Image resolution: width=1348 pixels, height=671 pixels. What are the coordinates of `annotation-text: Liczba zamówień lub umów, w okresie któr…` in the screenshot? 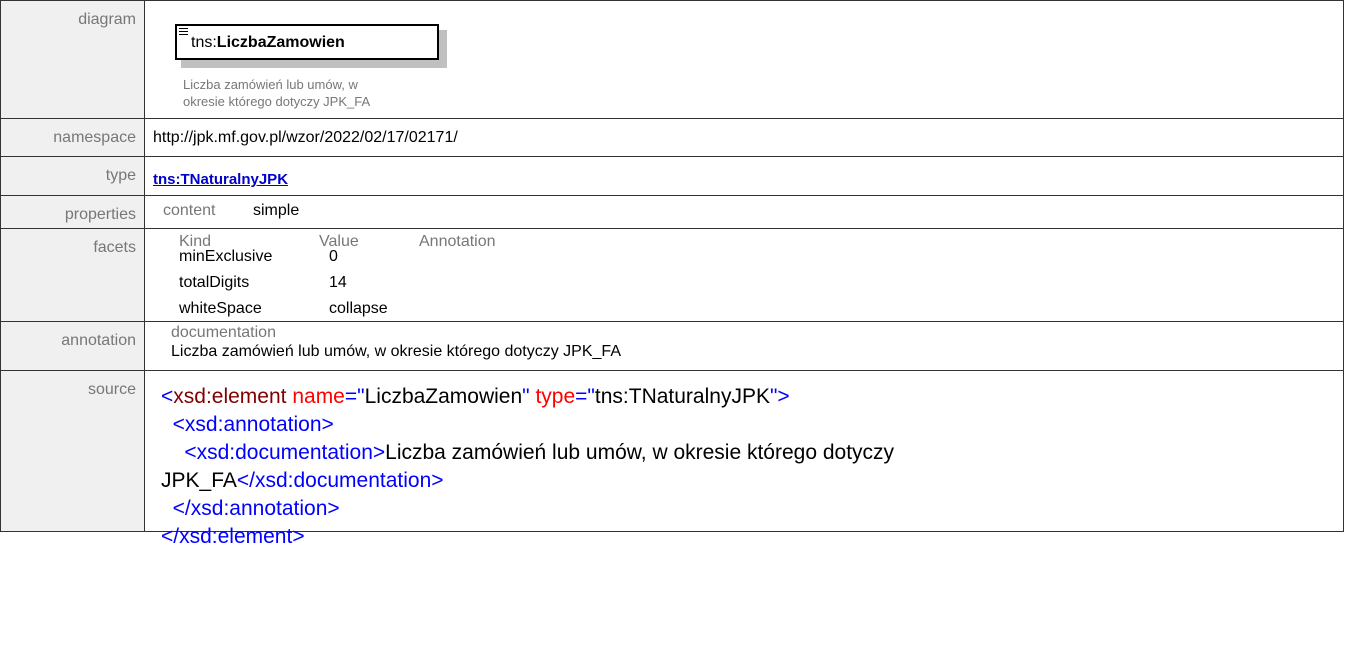 It's located at (396, 351).